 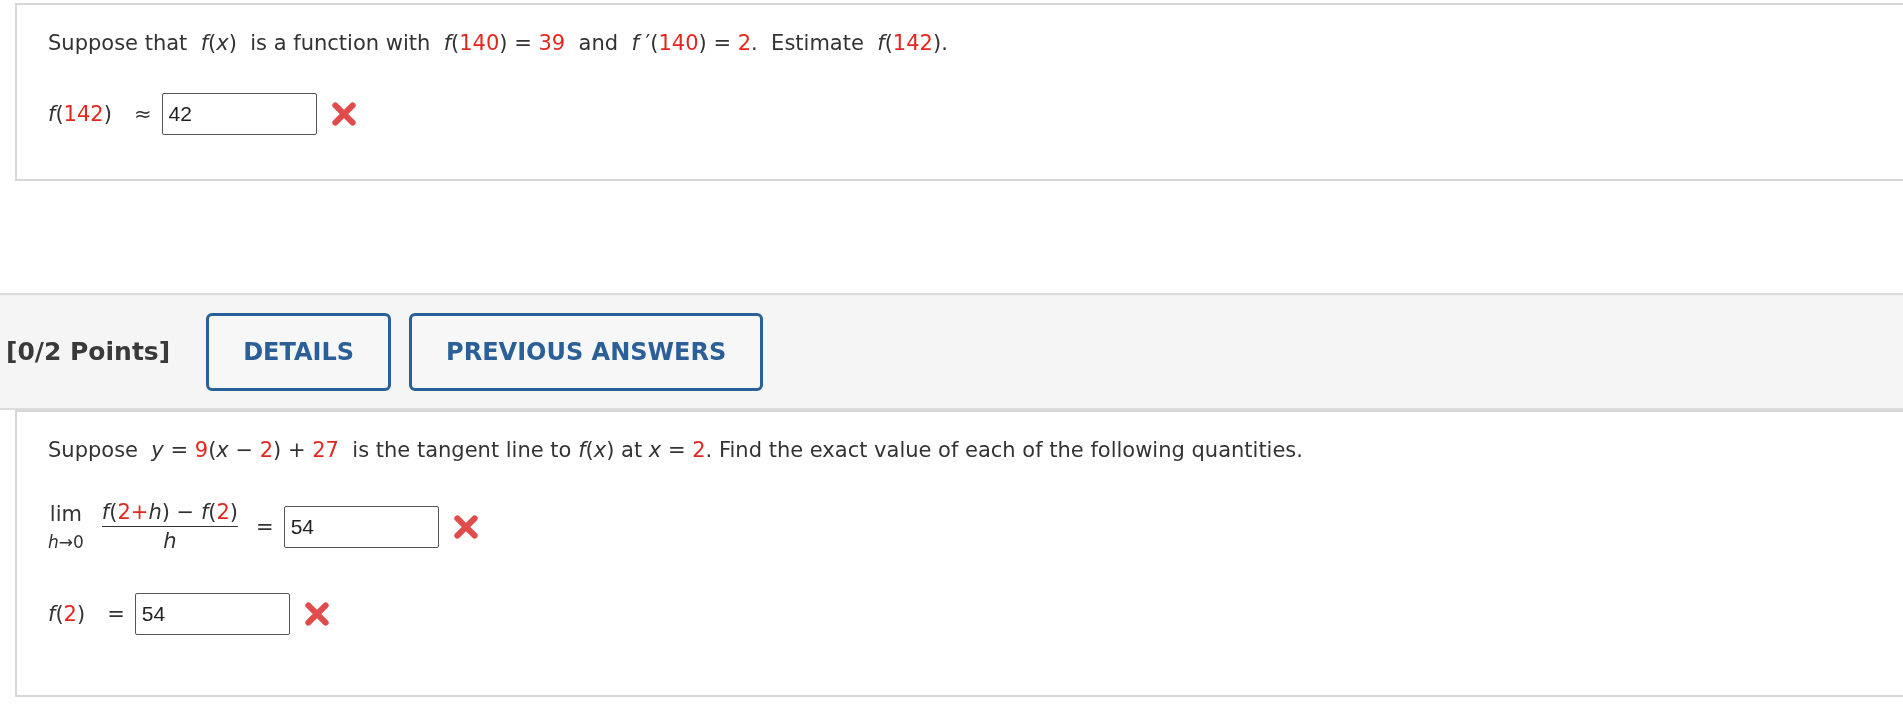 What do you see at coordinates (88, 351) in the screenshot?
I see `points-label: [0/2 Points]` at bounding box center [88, 351].